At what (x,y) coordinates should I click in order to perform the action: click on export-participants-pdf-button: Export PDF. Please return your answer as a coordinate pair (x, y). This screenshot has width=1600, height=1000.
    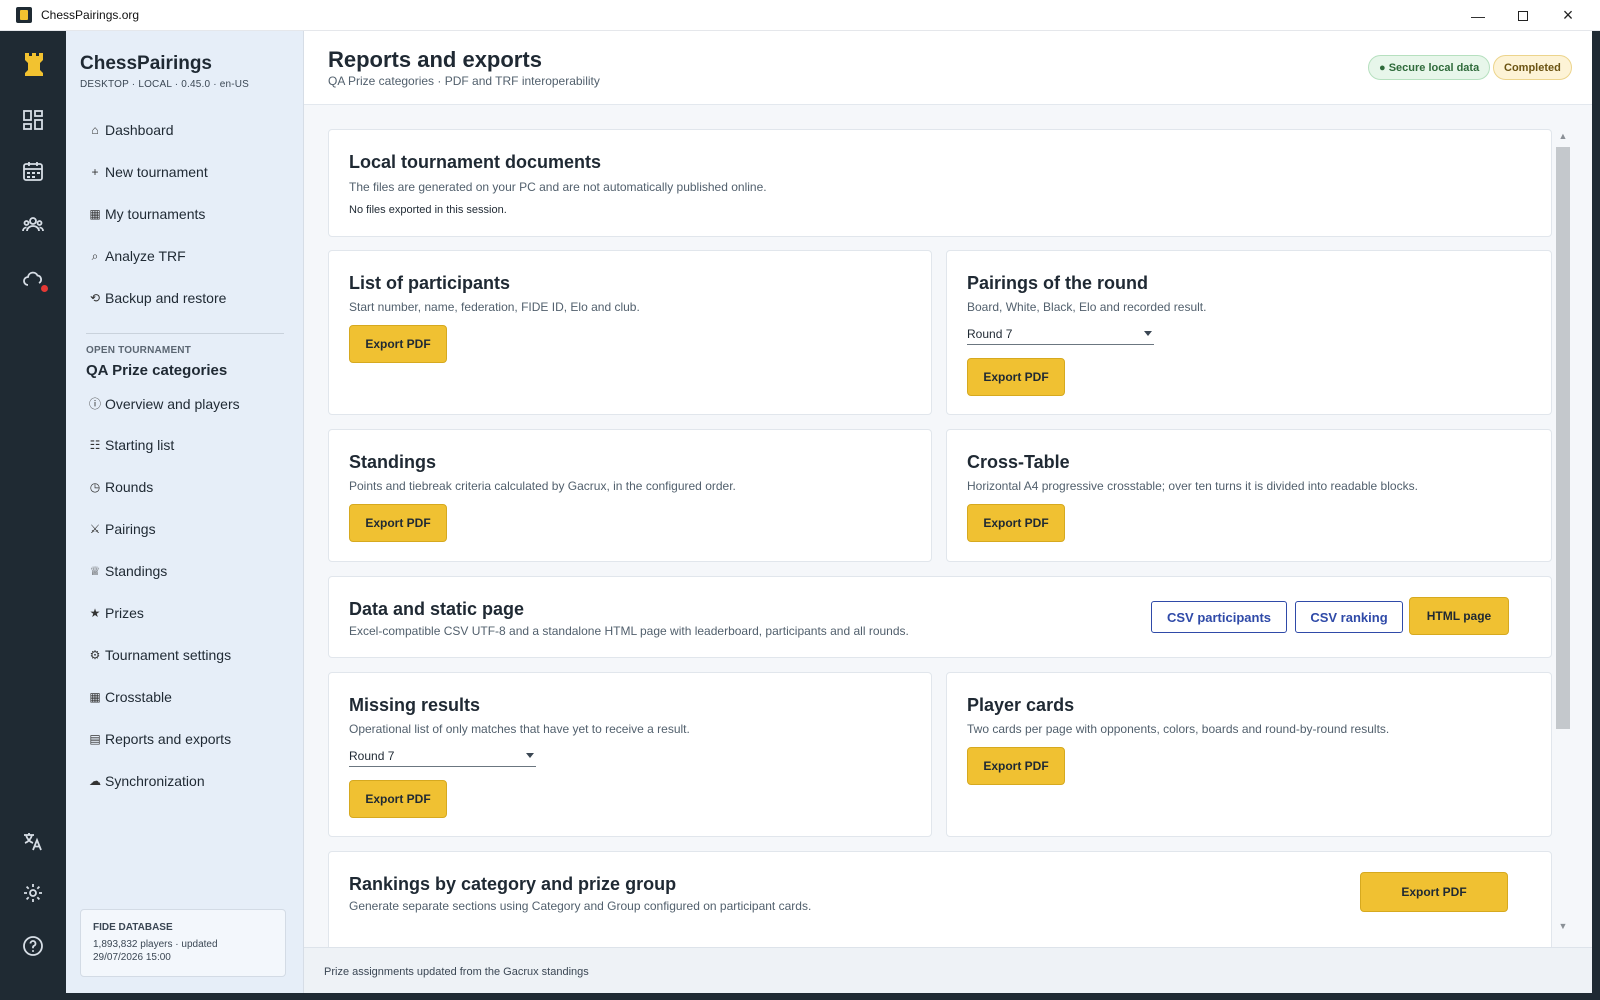
    Looking at the image, I should click on (398, 344).